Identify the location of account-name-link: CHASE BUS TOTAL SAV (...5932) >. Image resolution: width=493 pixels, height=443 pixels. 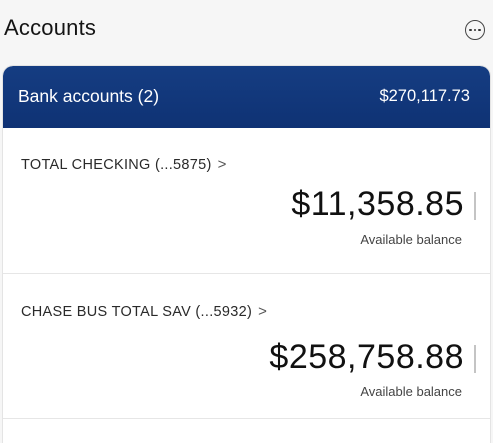
(144, 311).